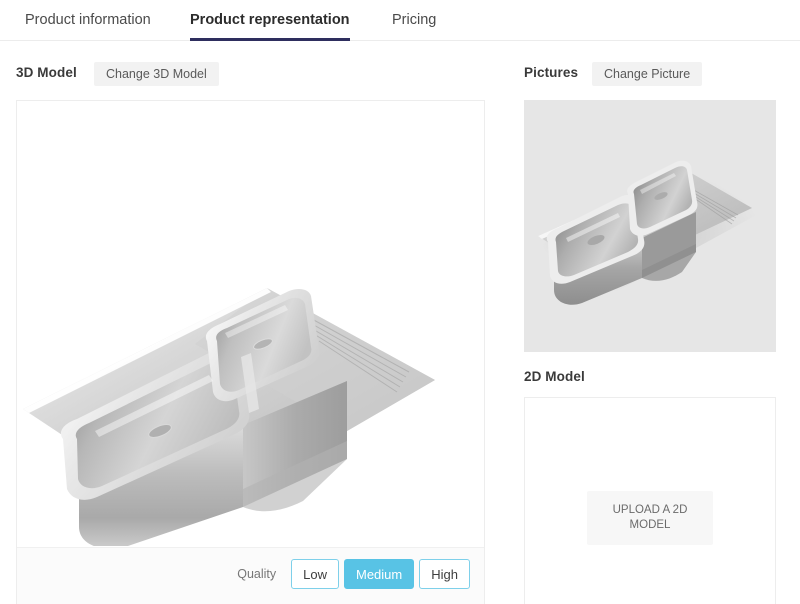 The height and width of the screenshot is (604, 800). I want to click on 2d-model-panel: UPLOAD A 2D MODEL, so click(650, 500).